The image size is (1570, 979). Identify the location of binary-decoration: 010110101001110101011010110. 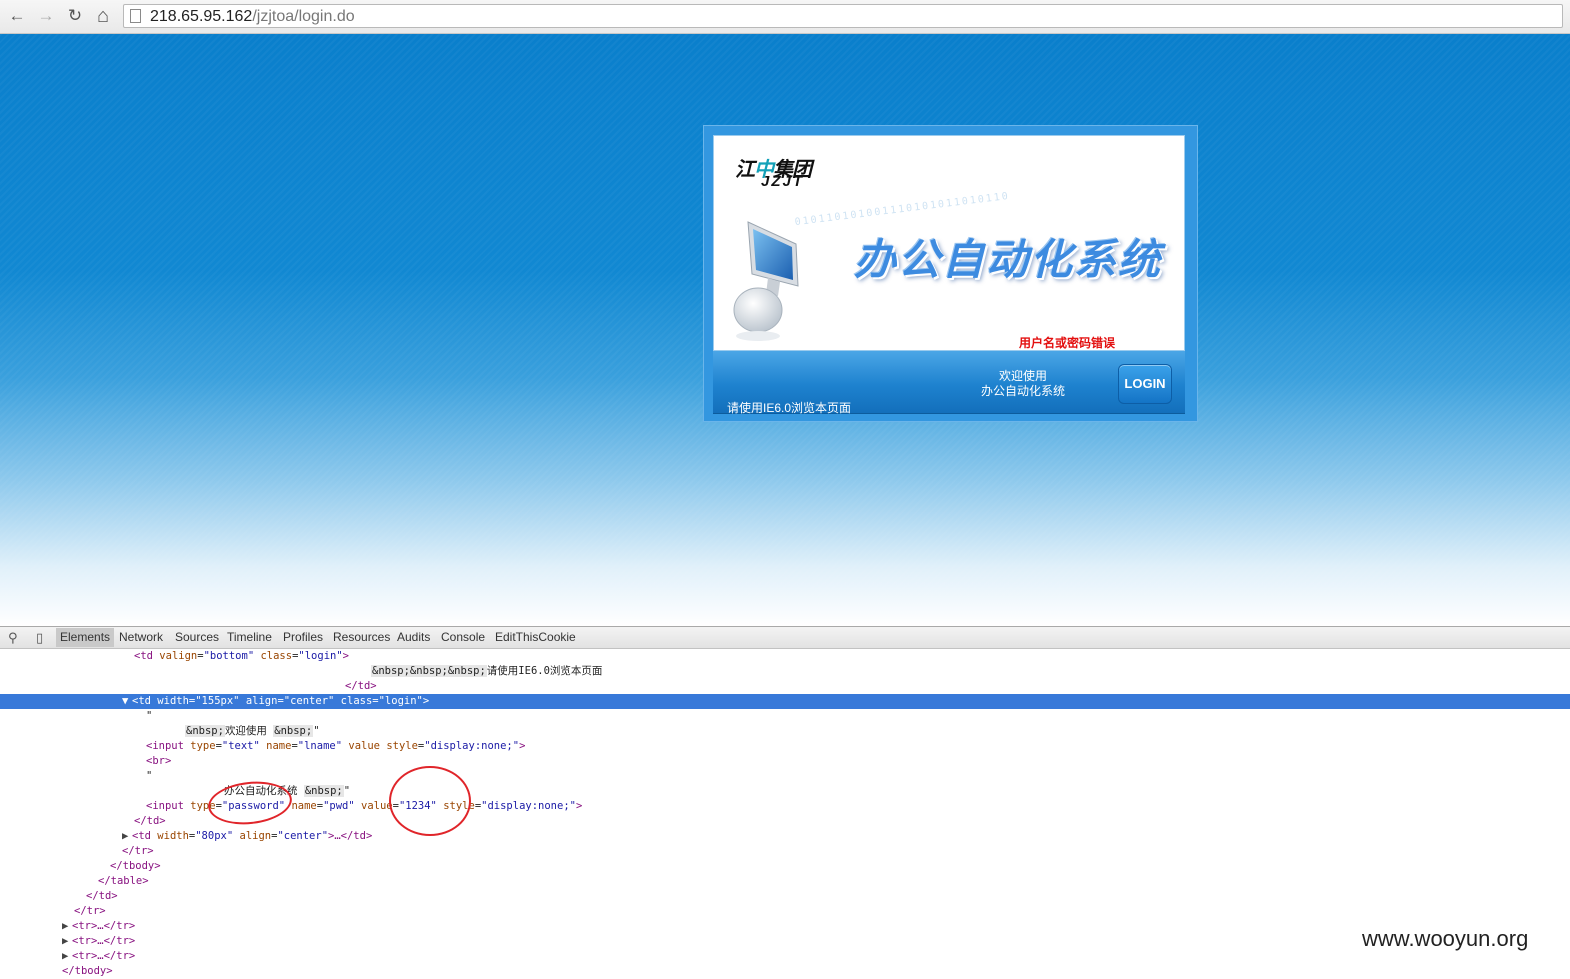
(902, 209).